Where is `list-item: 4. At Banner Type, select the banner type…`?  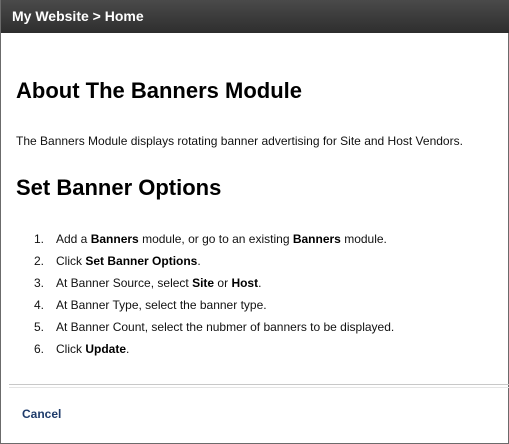
list-item: 4. At Banner Type, select the banner type… is located at coordinates (214, 305).